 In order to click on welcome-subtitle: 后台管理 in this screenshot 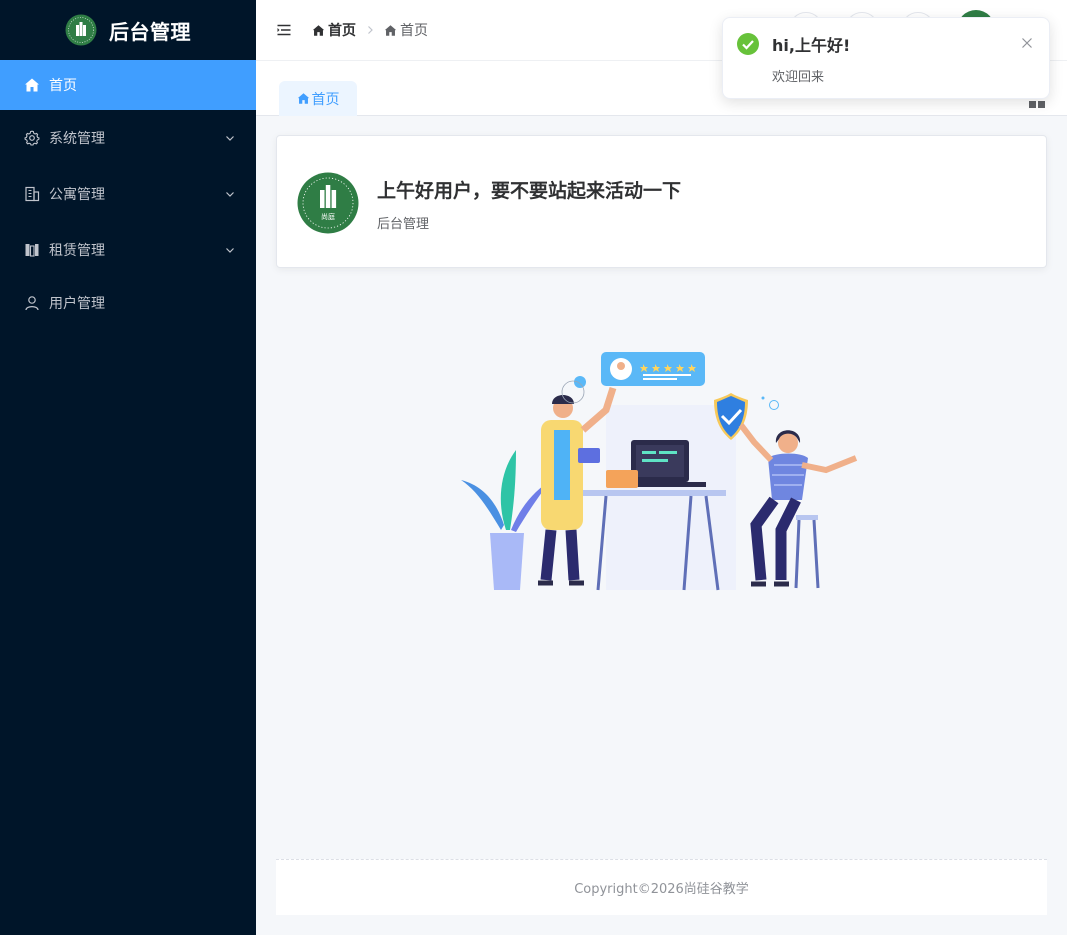, I will do `click(403, 224)`.